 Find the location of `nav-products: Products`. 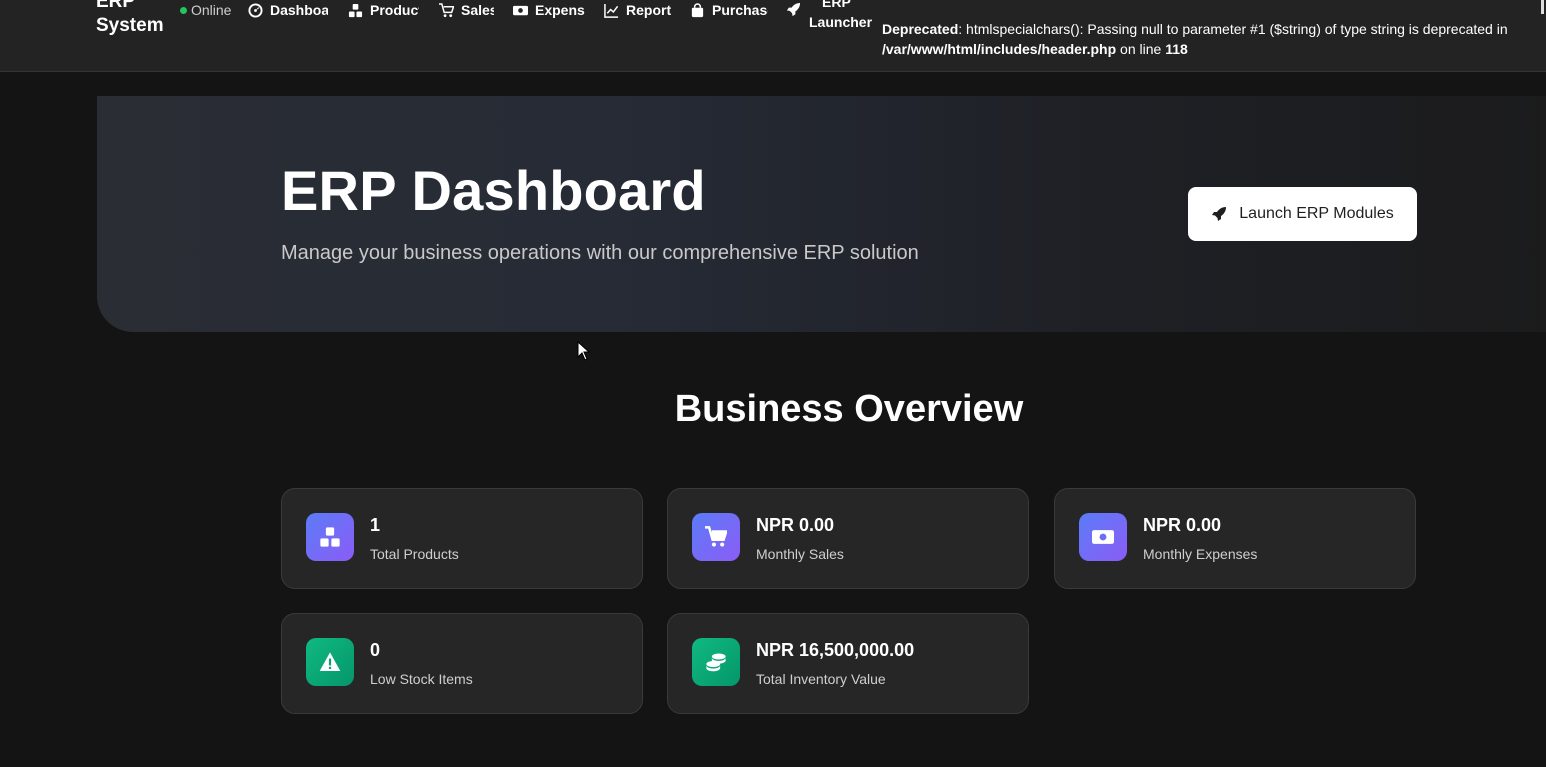

nav-products: Products is located at coordinates (383, 10).